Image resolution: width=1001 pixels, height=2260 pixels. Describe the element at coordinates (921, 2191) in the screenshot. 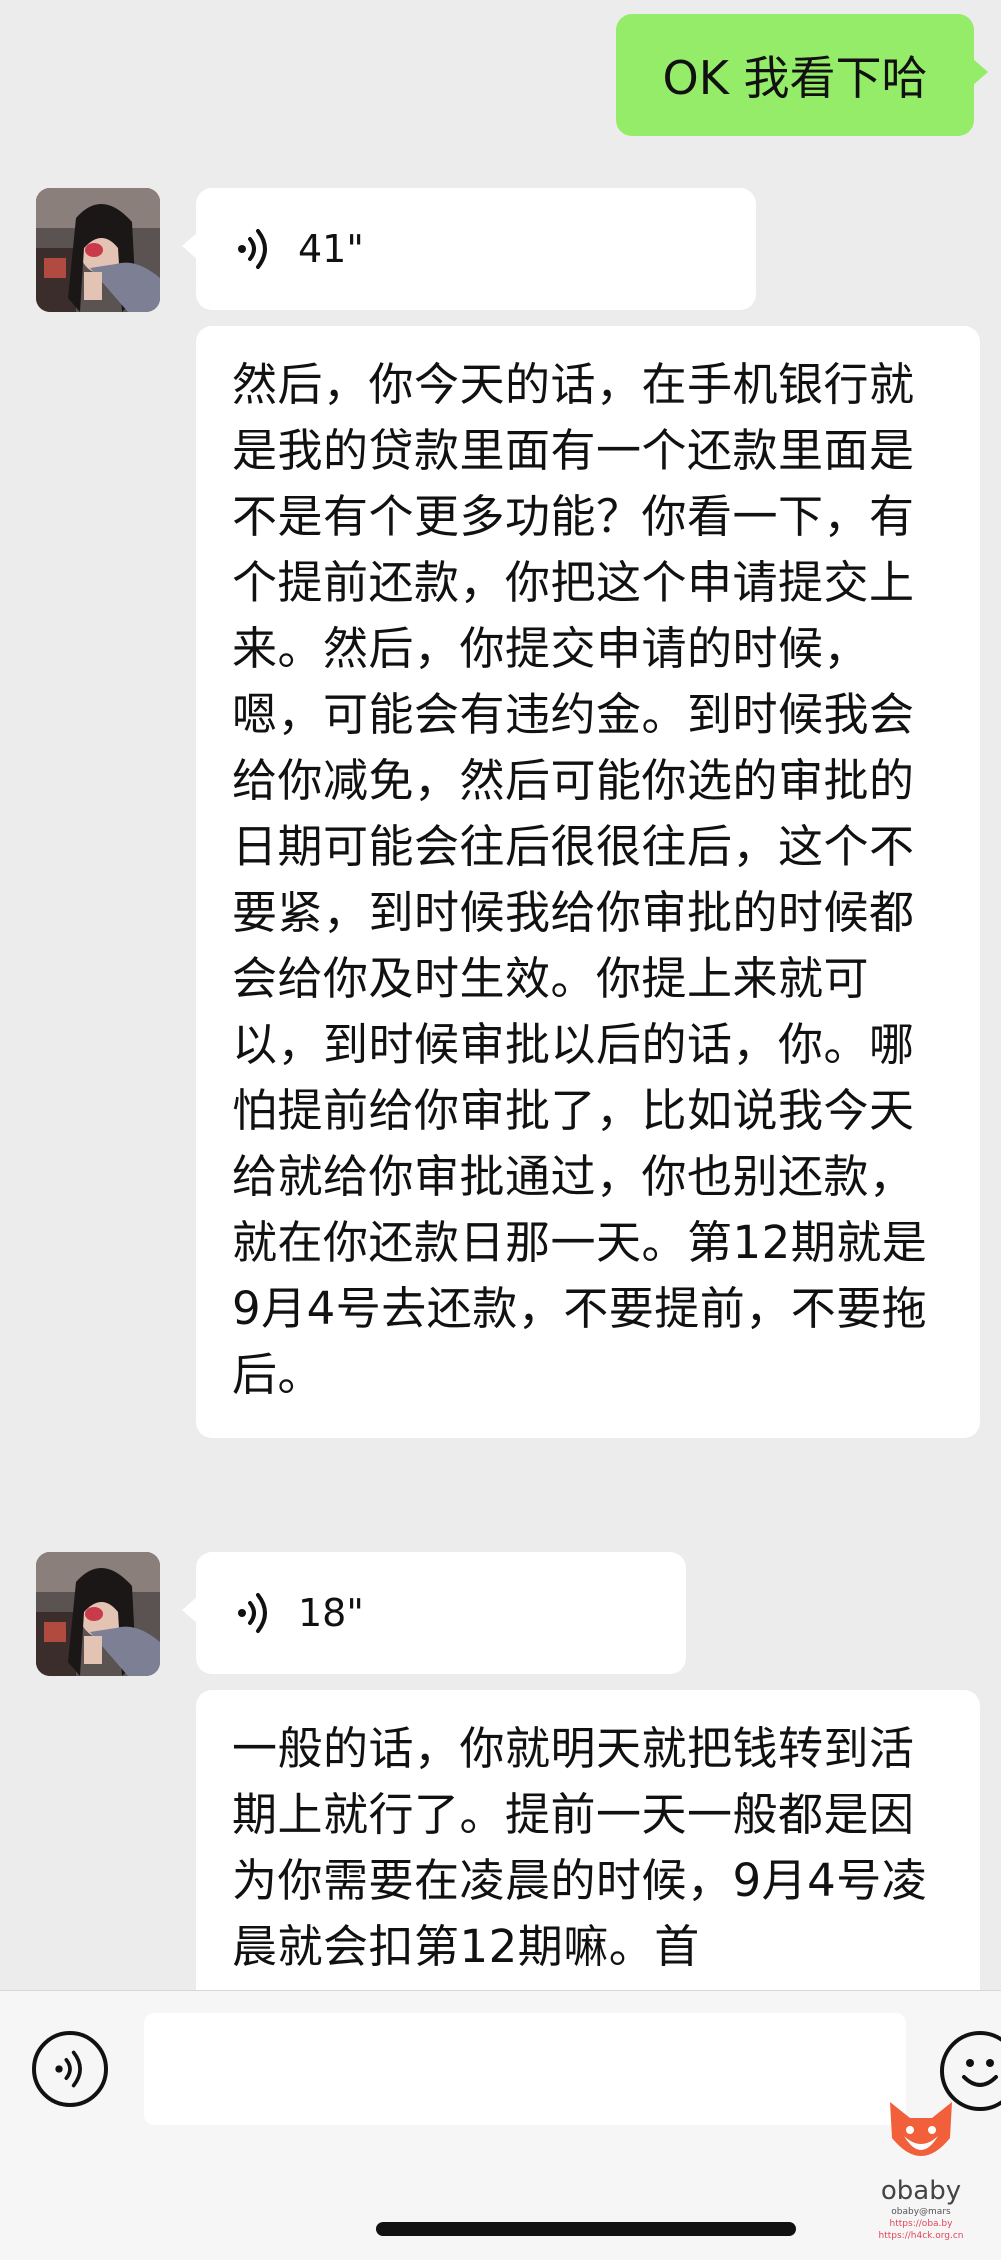

I see `watermark-name: obaby` at that location.